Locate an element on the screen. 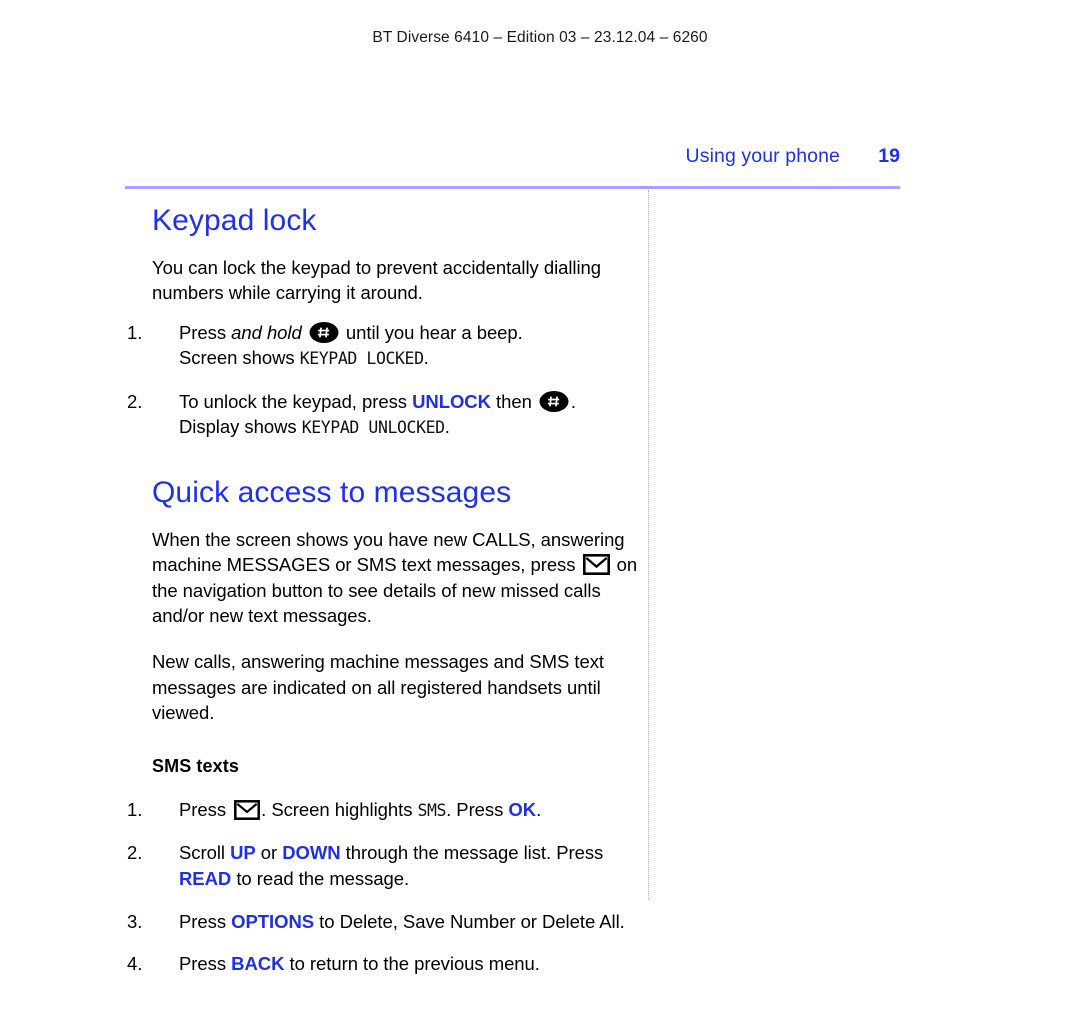  page-title: Keypad lock is located at coordinates (234, 220).